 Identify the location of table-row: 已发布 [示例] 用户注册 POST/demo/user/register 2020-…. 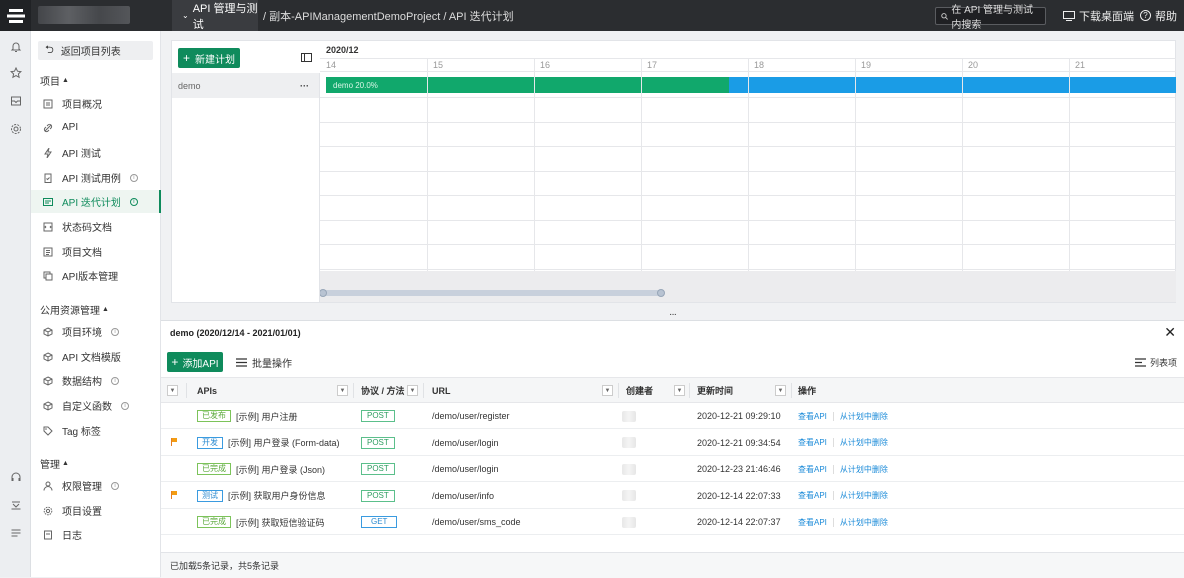
(672, 416).